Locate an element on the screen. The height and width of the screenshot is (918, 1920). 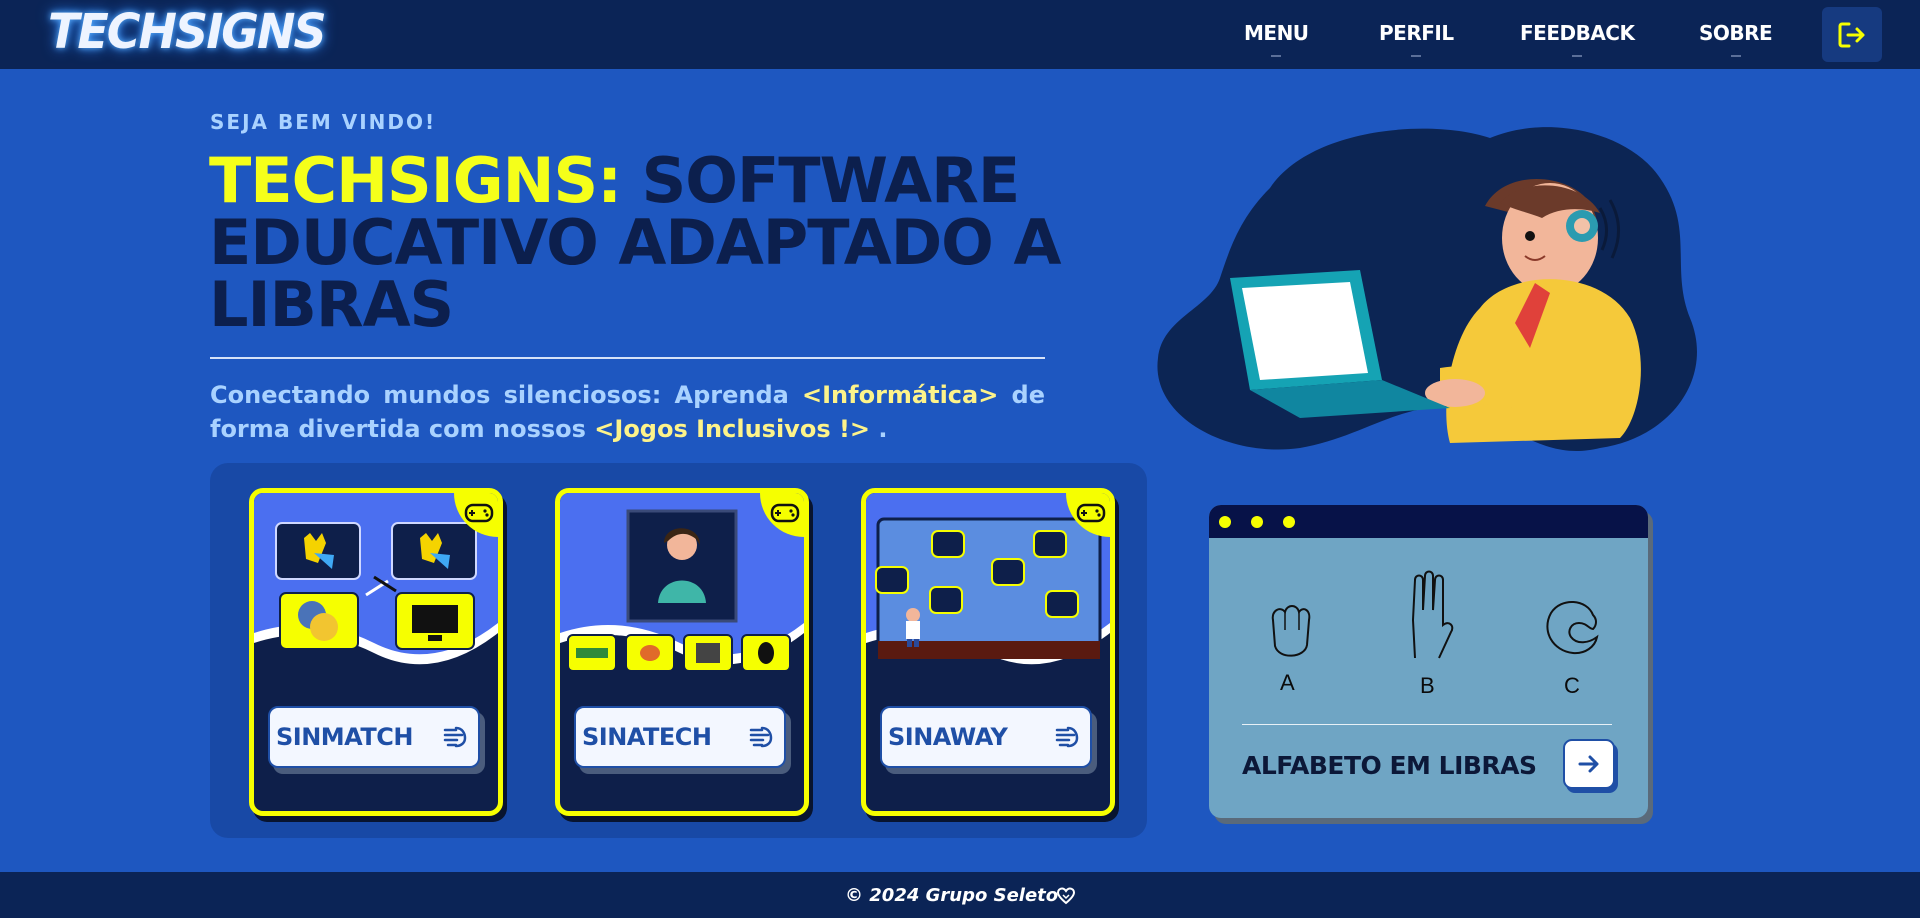
nav-item-label: PERFIL is located at coordinates (1416, 33).